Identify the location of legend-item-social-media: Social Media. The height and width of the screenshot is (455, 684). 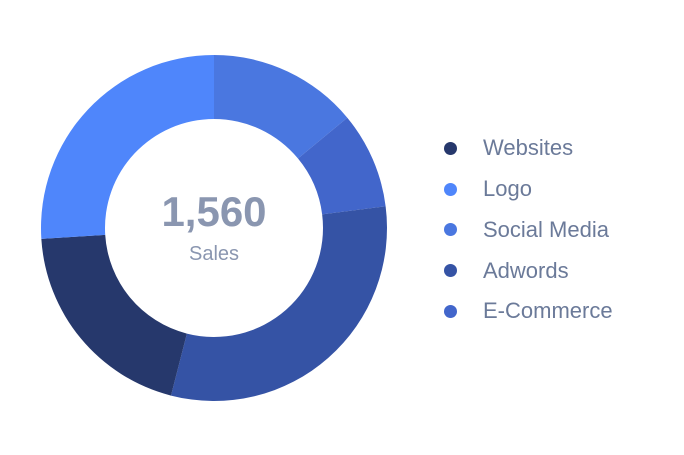
(528, 230).